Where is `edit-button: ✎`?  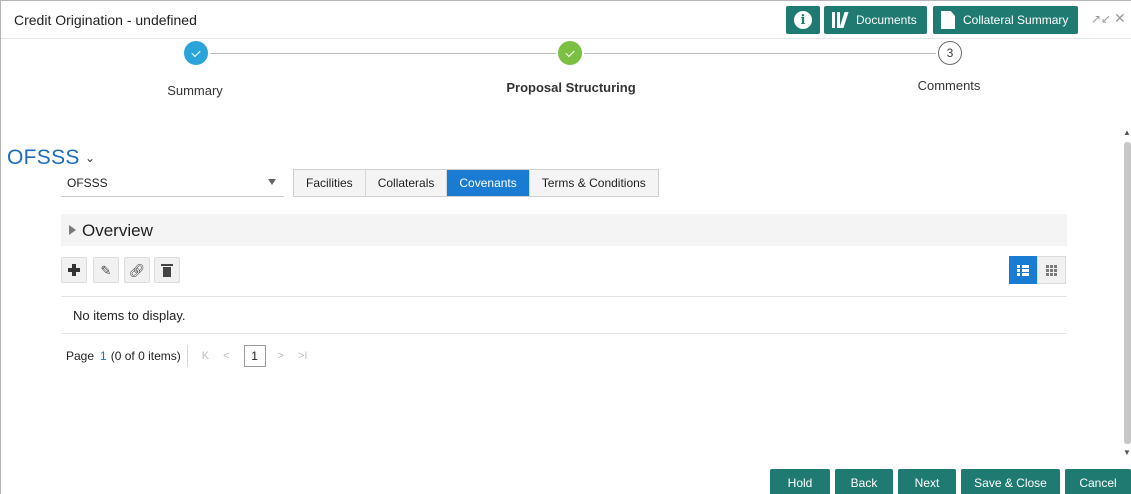
edit-button: ✎ is located at coordinates (106, 270).